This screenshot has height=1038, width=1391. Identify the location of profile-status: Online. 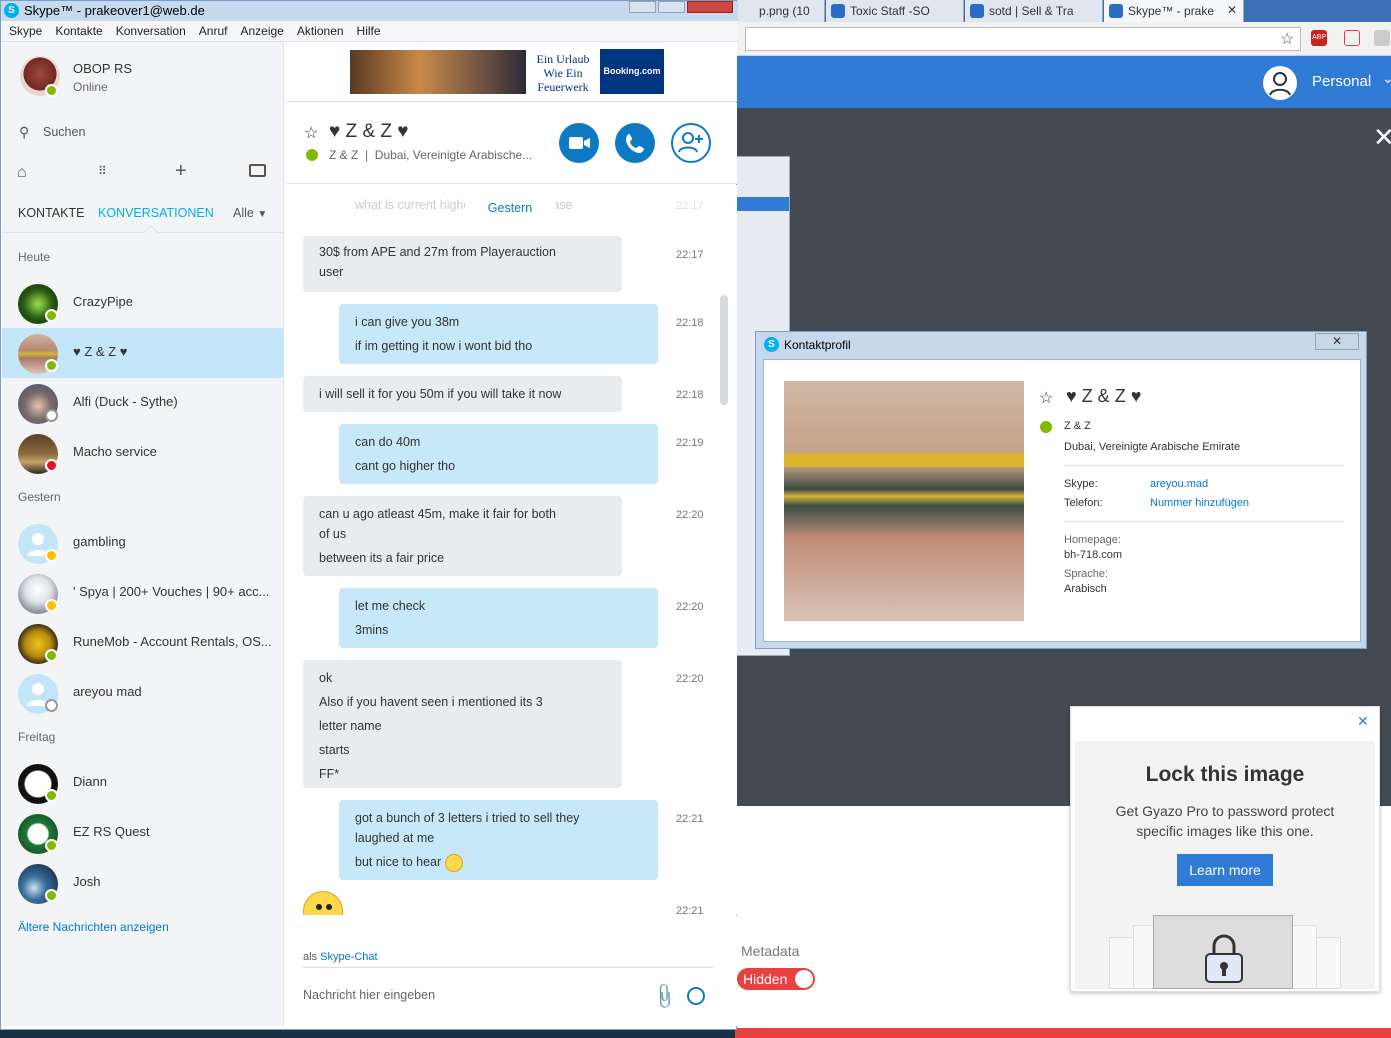
(90, 87).